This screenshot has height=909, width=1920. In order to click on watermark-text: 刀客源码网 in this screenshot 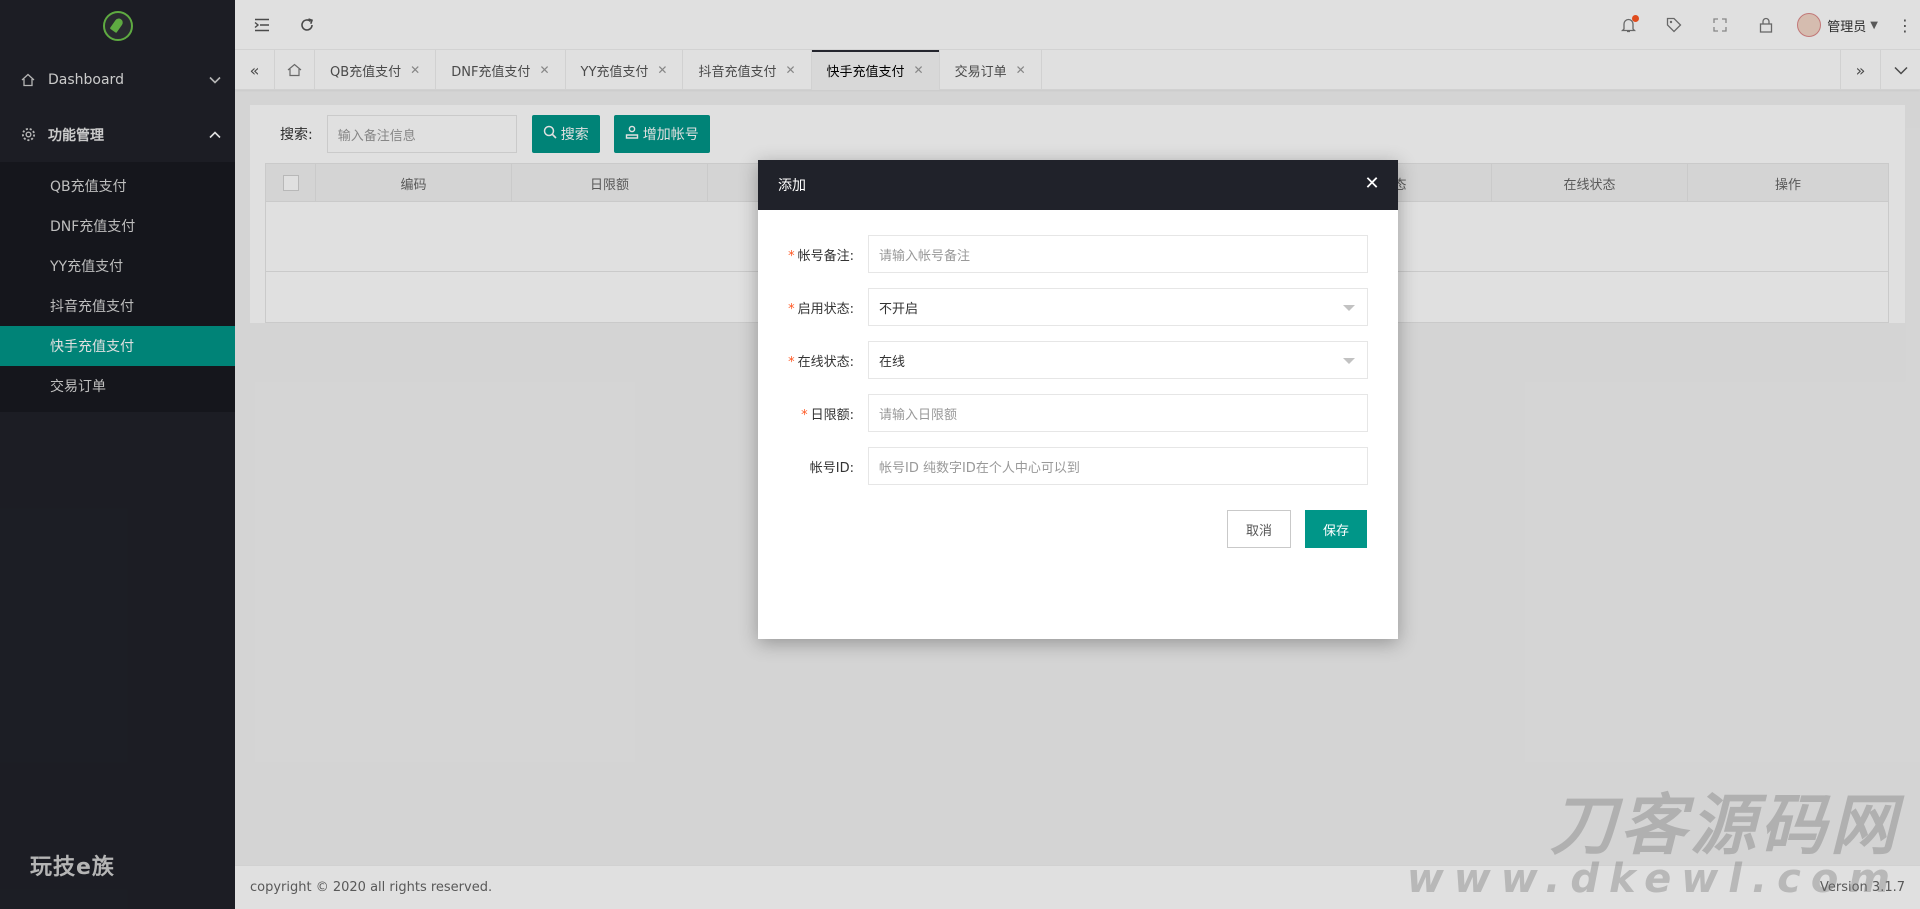, I will do `click(1725, 825)`.